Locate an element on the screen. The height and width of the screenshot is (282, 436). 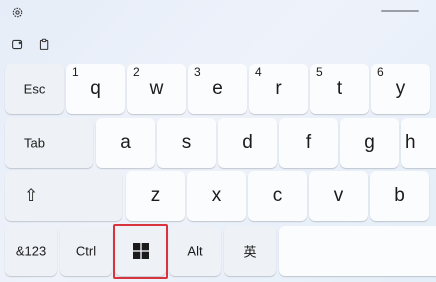
key-s: s is located at coordinates (186, 143).